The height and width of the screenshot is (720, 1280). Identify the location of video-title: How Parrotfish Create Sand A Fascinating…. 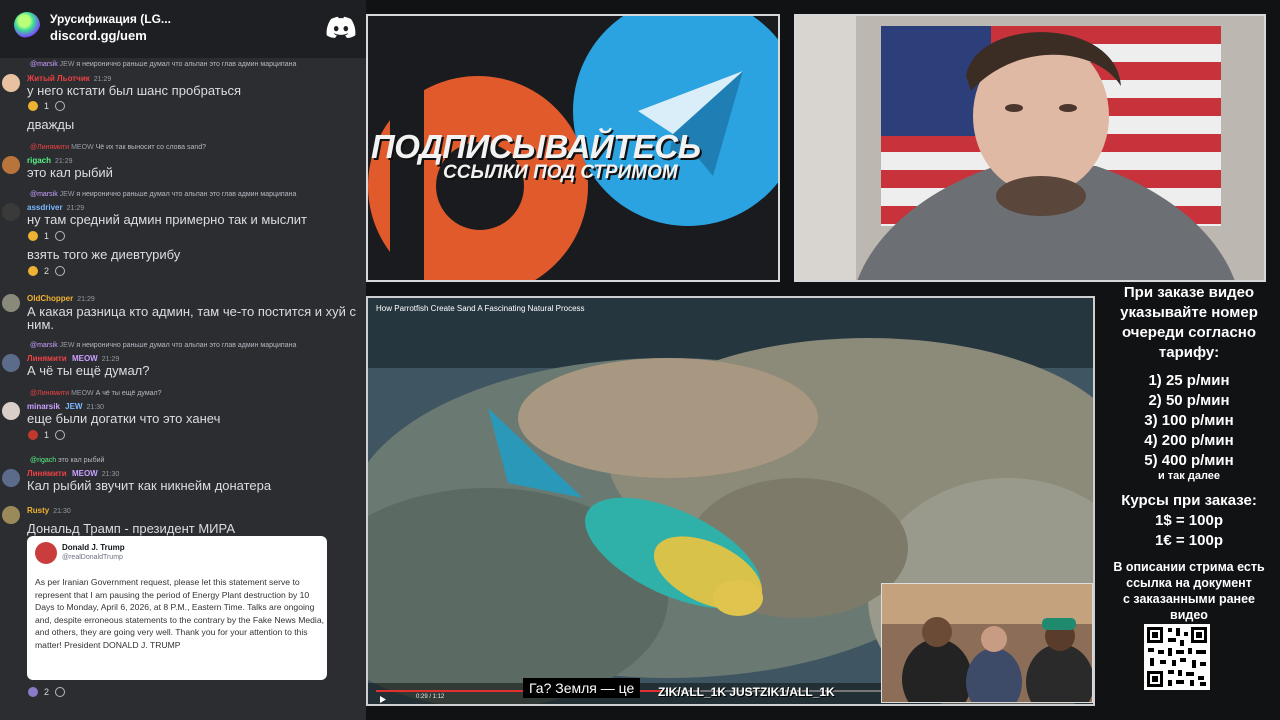
(480, 308).